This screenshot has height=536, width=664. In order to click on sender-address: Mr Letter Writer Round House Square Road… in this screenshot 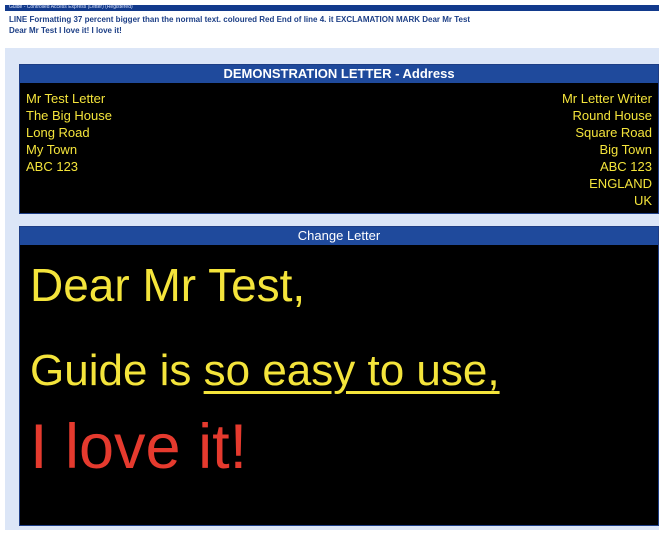, I will do `click(607, 149)`.